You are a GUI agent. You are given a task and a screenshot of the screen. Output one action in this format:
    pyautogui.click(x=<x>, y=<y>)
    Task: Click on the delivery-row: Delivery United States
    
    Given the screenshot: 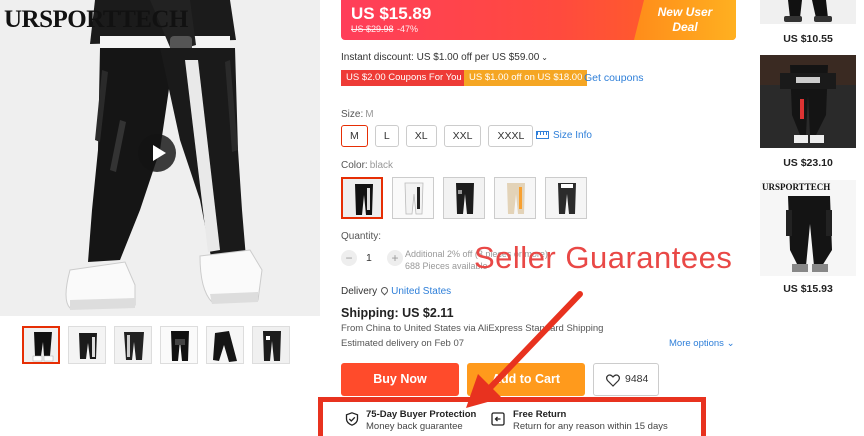 What is the action you would take?
    pyautogui.click(x=396, y=291)
    